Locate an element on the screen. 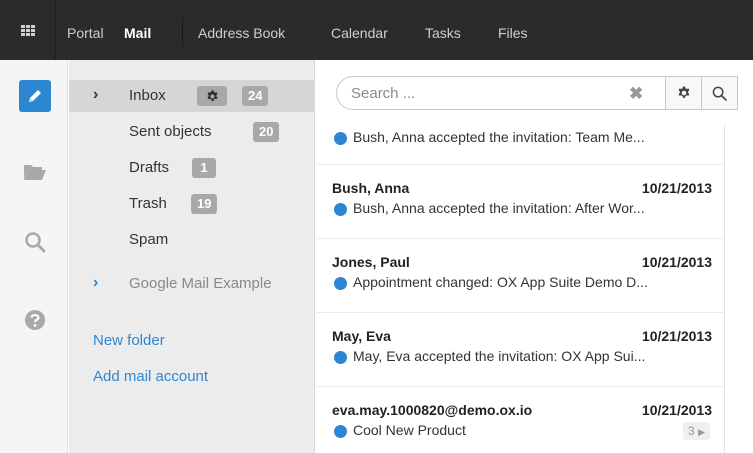 Image resolution: width=753 pixels, height=453 pixels. mail-sender: Bush, Anna is located at coordinates (371, 188).